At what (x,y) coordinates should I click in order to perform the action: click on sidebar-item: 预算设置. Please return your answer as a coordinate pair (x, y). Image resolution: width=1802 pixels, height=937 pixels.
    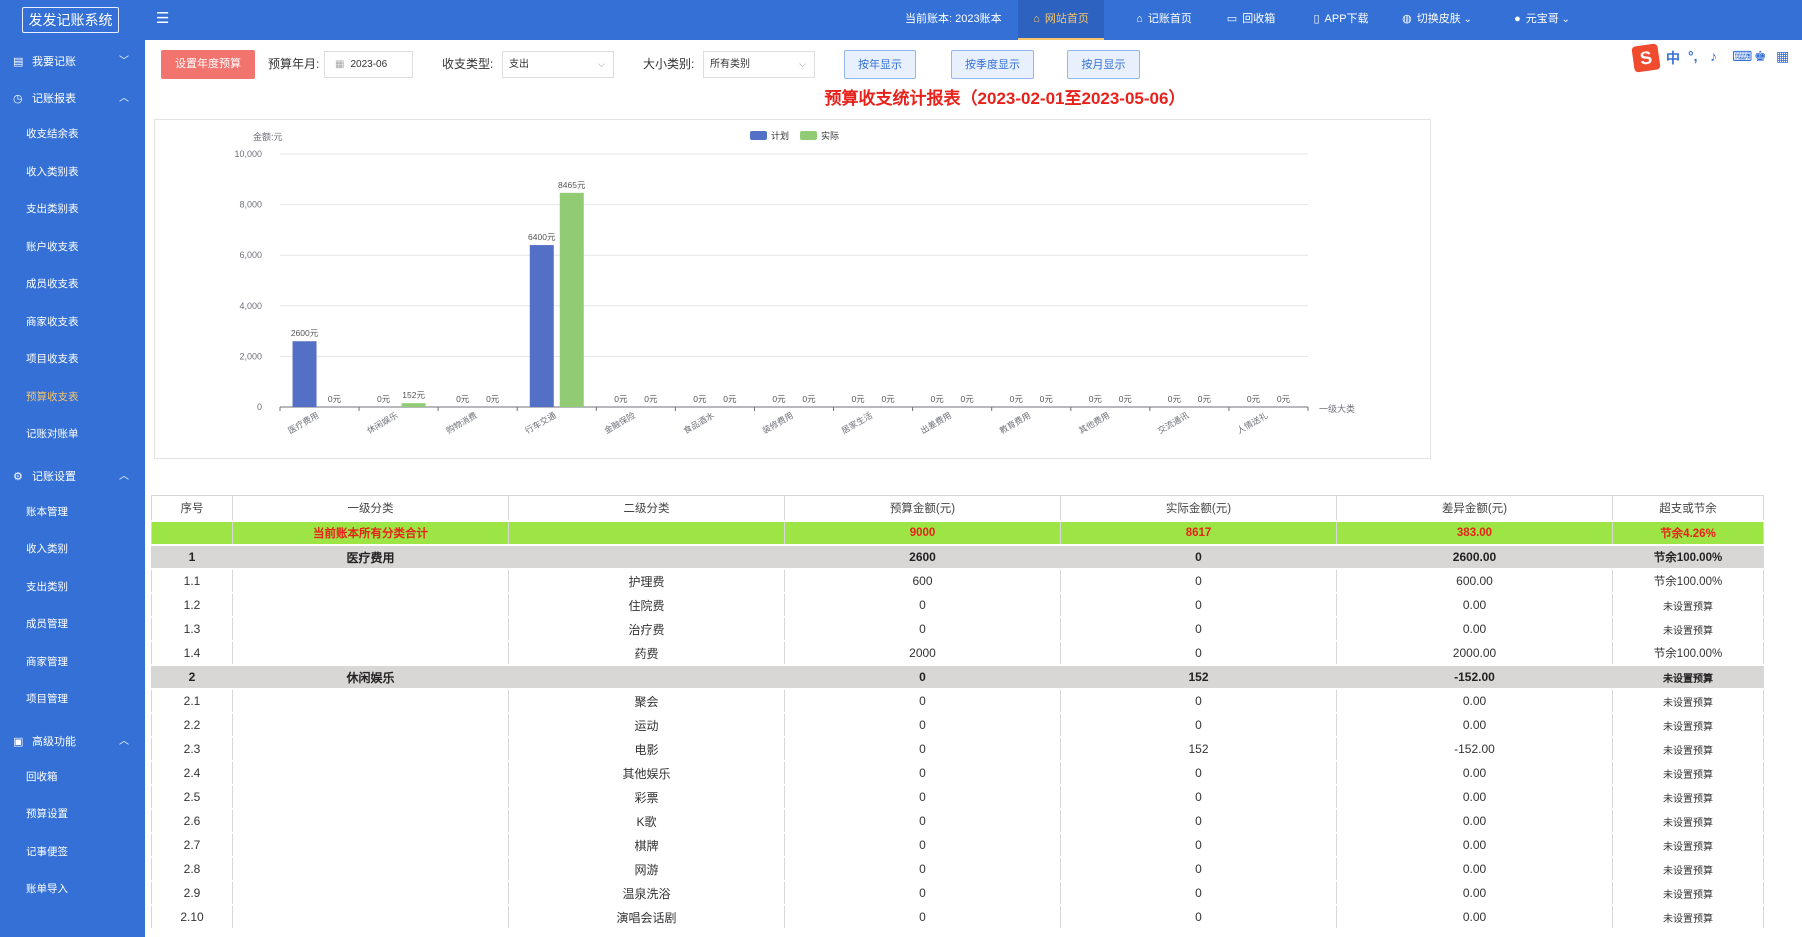
    Looking at the image, I should click on (47, 814).